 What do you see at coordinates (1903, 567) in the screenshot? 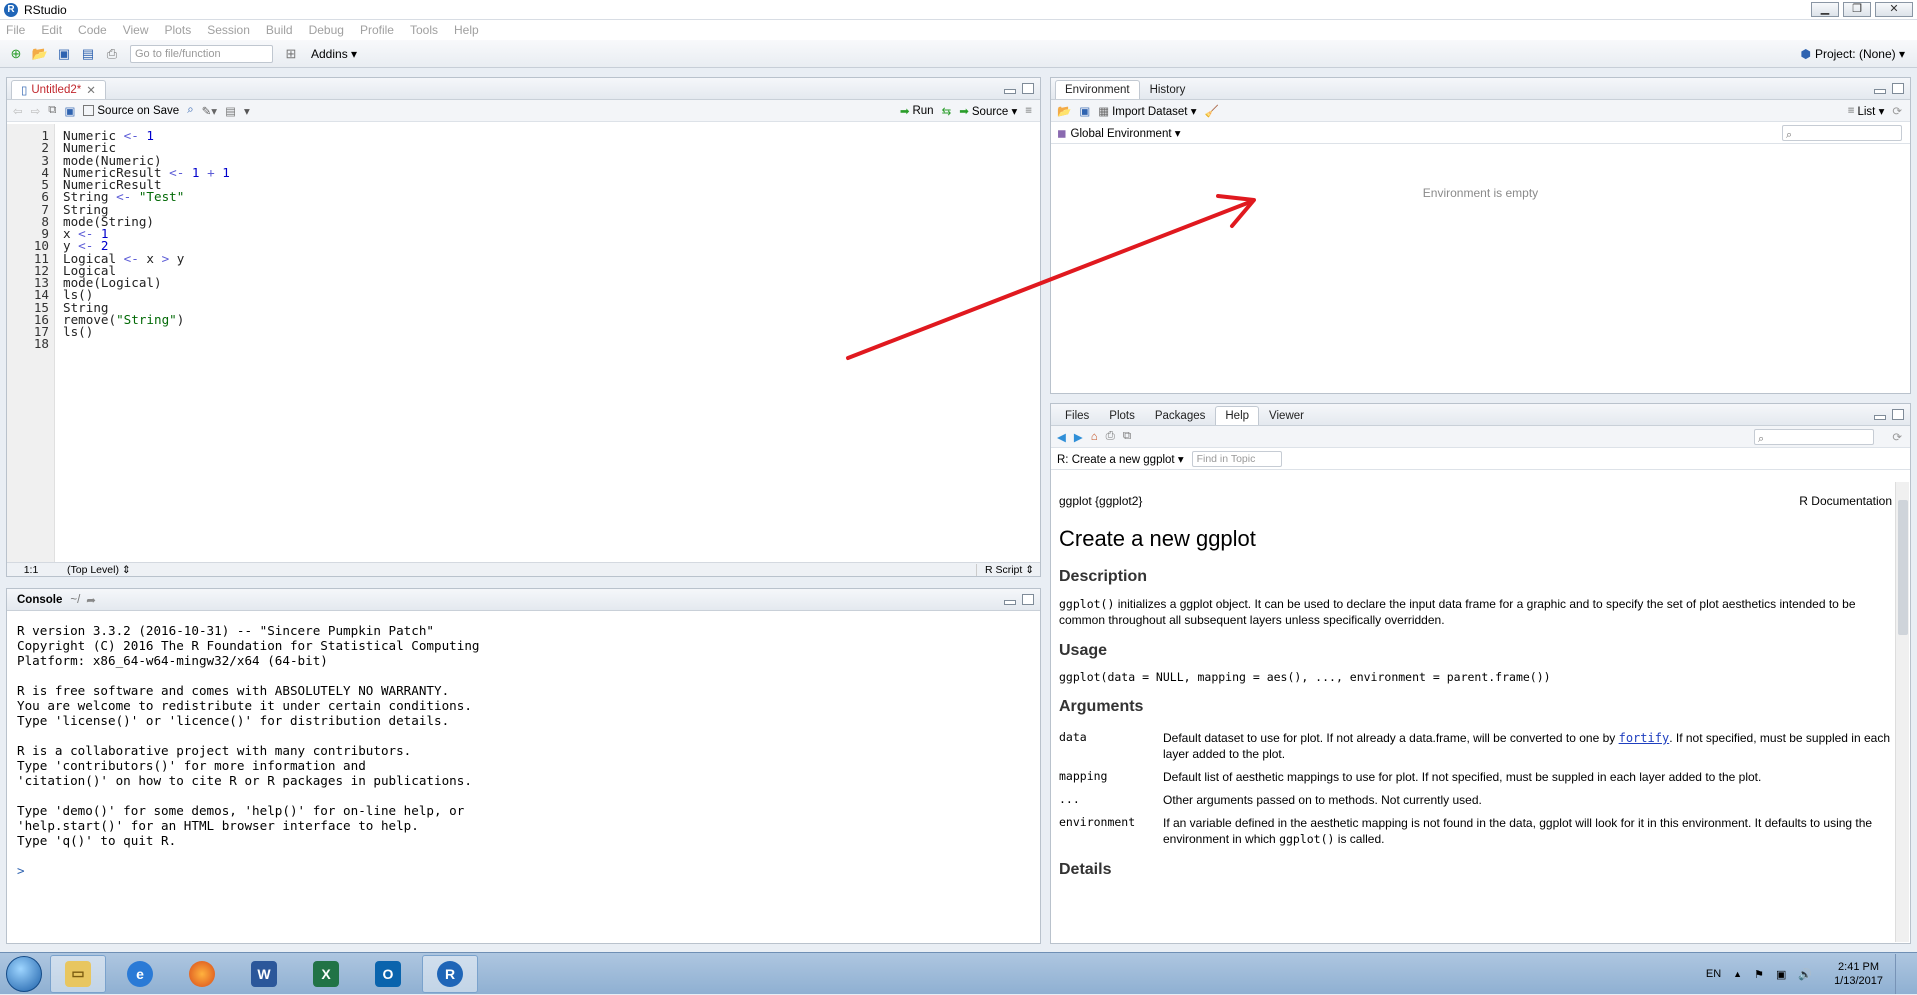
I see `scrollbar-thumb` at bounding box center [1903, 567].